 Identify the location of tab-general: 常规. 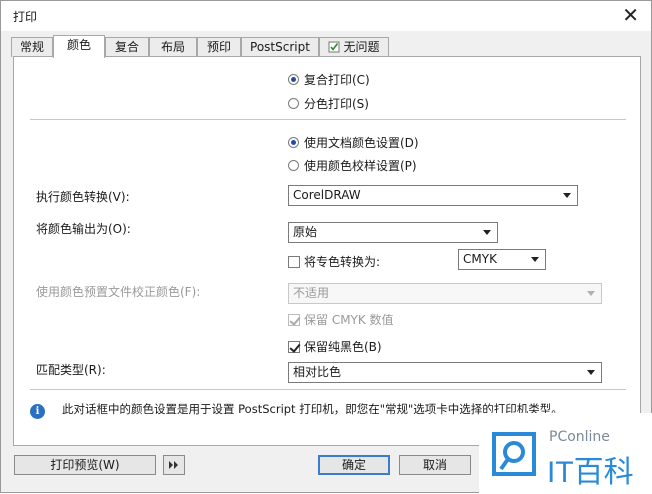
(32, 47).